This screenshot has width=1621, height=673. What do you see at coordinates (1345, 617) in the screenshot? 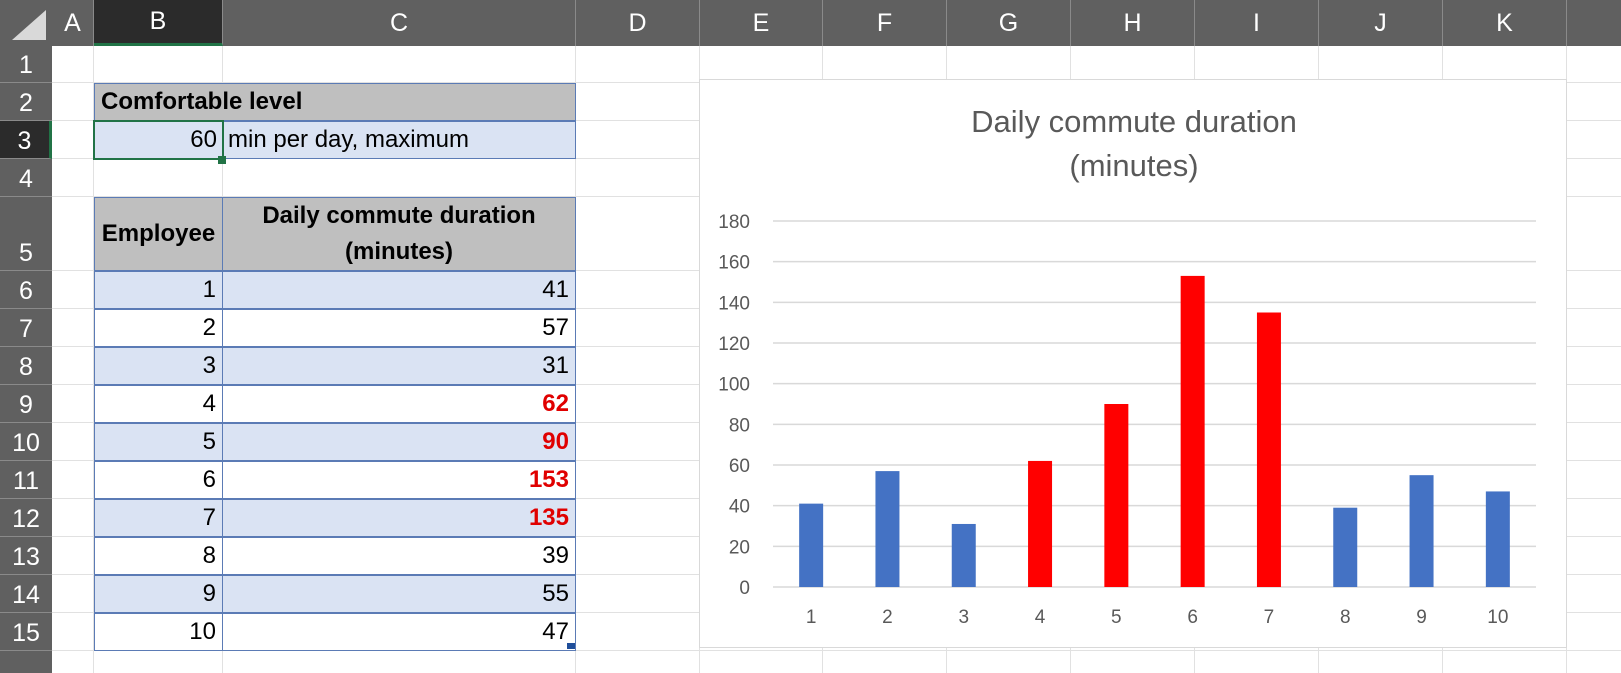
I see `x-tick-label: 8` at bounding box center [1345, 617].